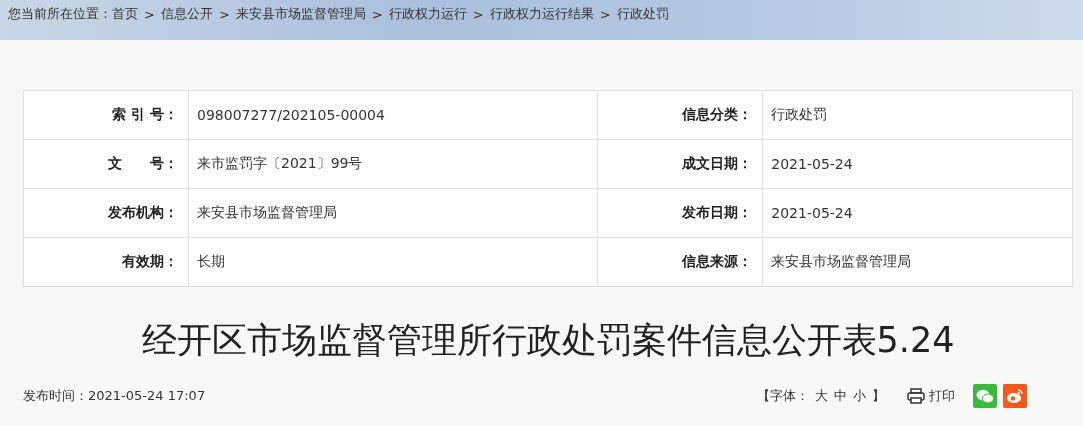  Describe the element at coordinates (680, 213) in the screenshot. I see `field-label: 发布日期：` at that location.